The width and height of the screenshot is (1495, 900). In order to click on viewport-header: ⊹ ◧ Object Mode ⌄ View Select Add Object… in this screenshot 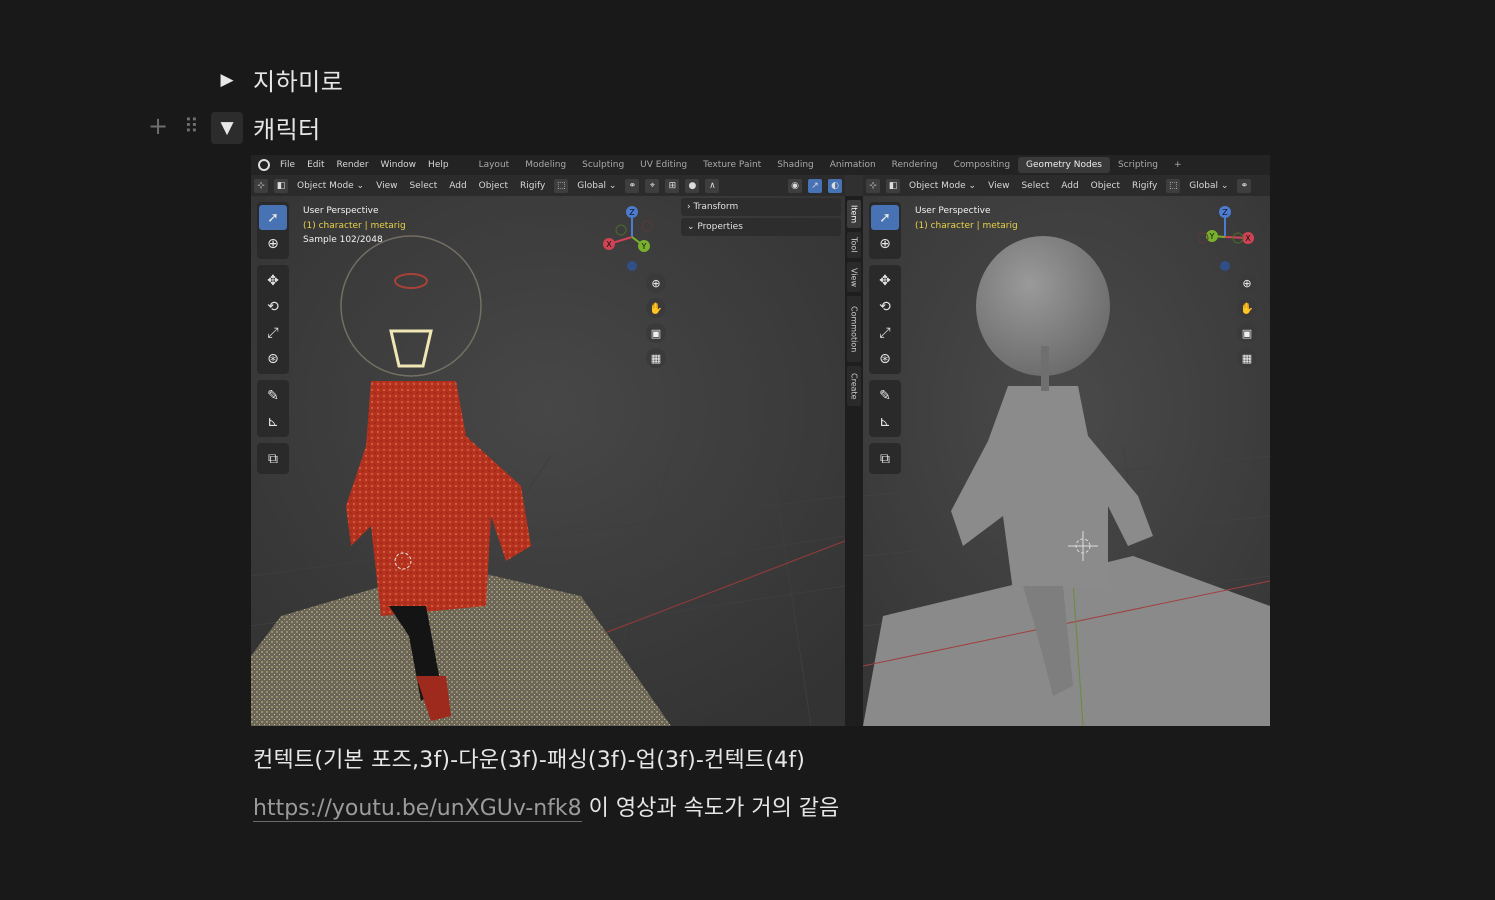, I will do `click(1066, 185)`.